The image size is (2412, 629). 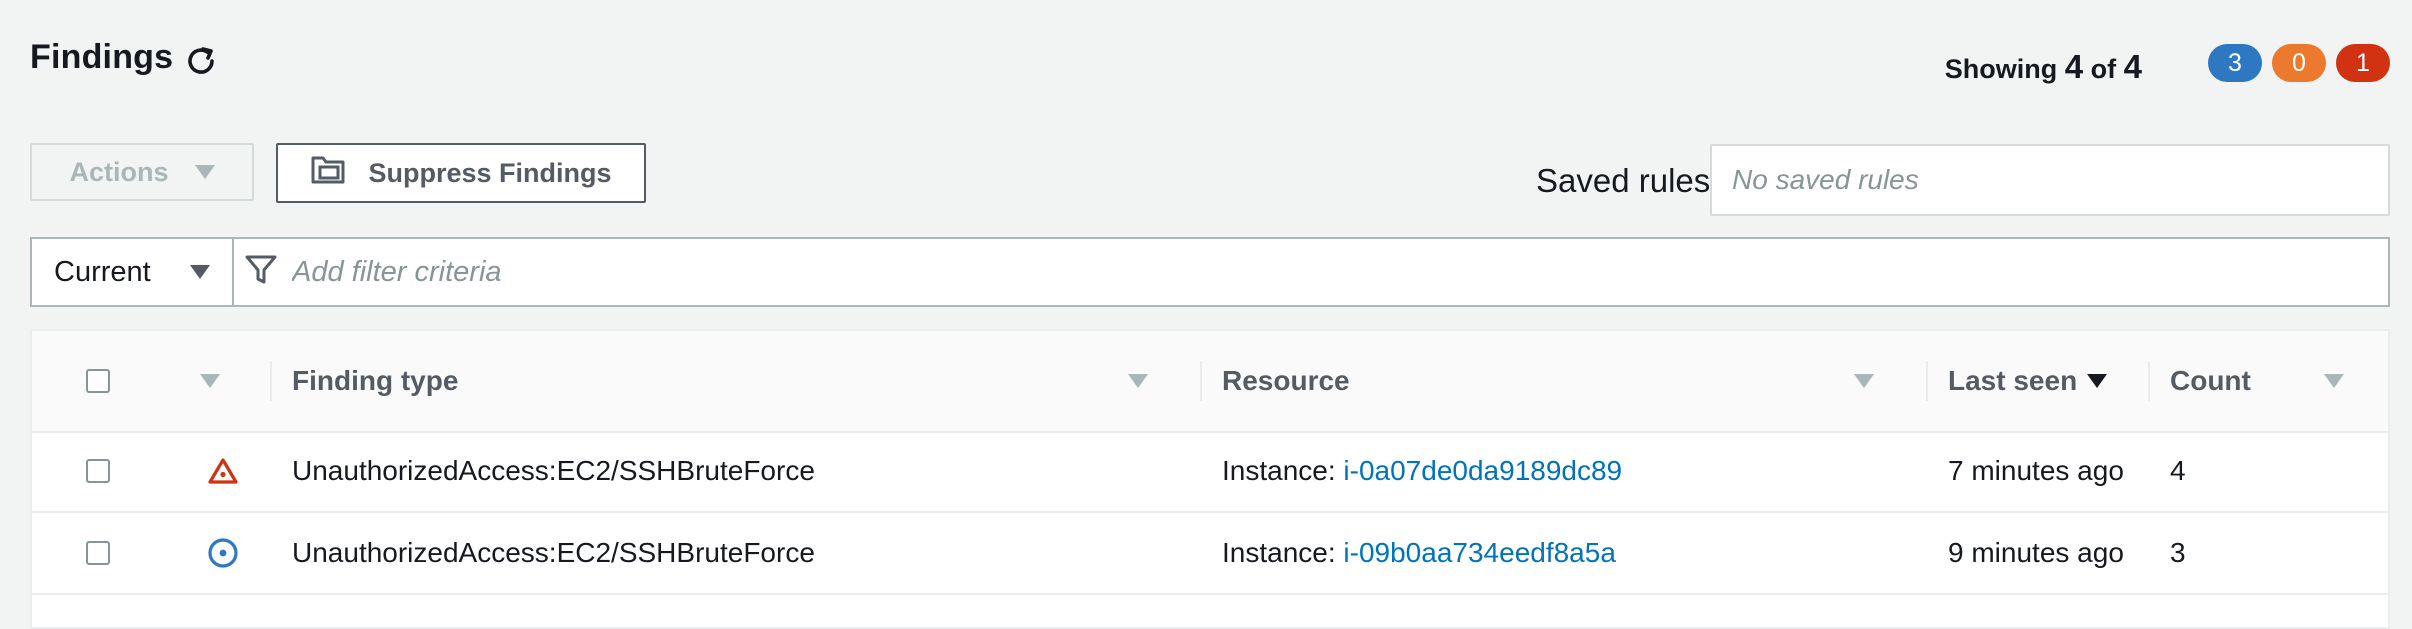 What do you see at coordinates (119, 171) in the screenshot?
I see `actions-label: Actions` at bounding box center [119, 171].